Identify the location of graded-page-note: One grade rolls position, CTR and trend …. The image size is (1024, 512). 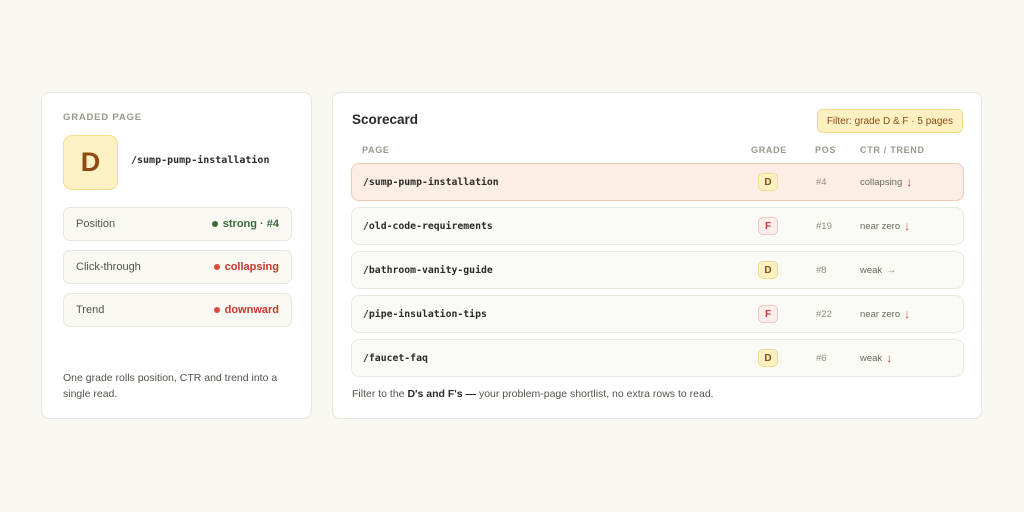
(170, 386).